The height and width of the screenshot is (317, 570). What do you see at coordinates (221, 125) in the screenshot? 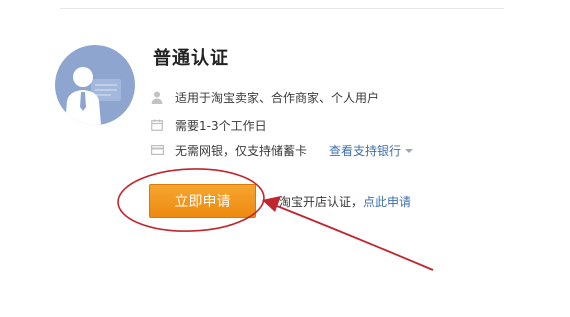
I see `feature-text: 需要1-3个工作日` at bounding box center [221, 125].